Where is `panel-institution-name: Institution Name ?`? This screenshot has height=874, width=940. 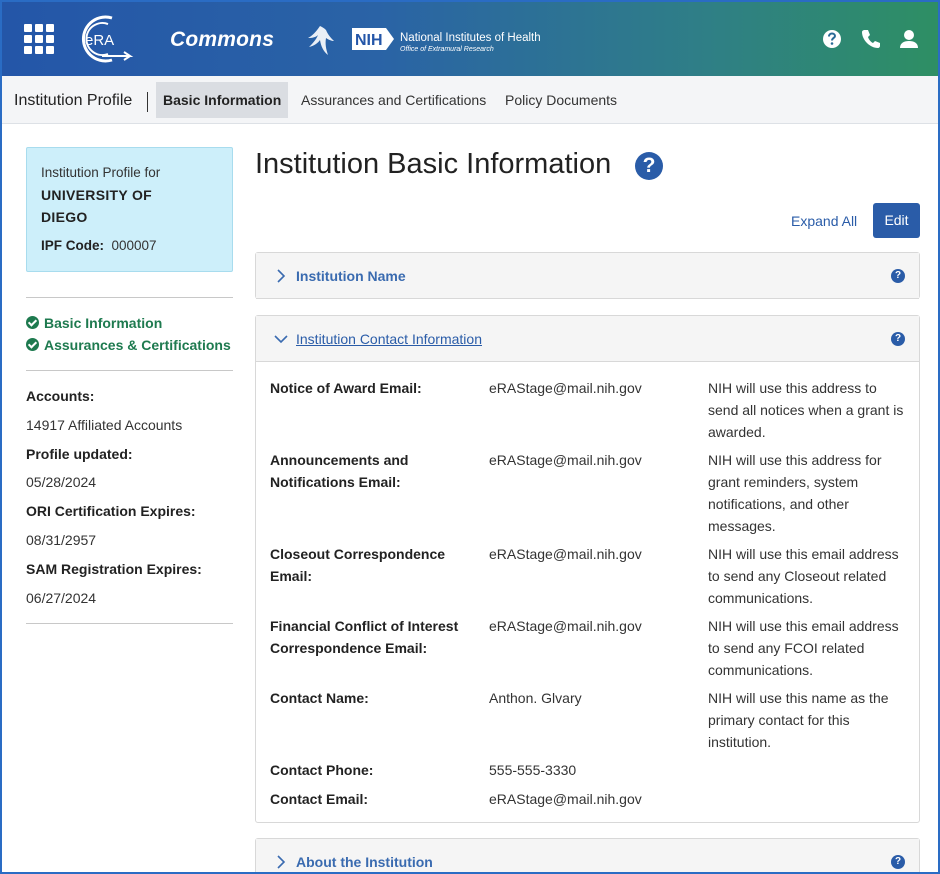
panel-institution-name: Institution Name ? is located at coordinates (587, 275).